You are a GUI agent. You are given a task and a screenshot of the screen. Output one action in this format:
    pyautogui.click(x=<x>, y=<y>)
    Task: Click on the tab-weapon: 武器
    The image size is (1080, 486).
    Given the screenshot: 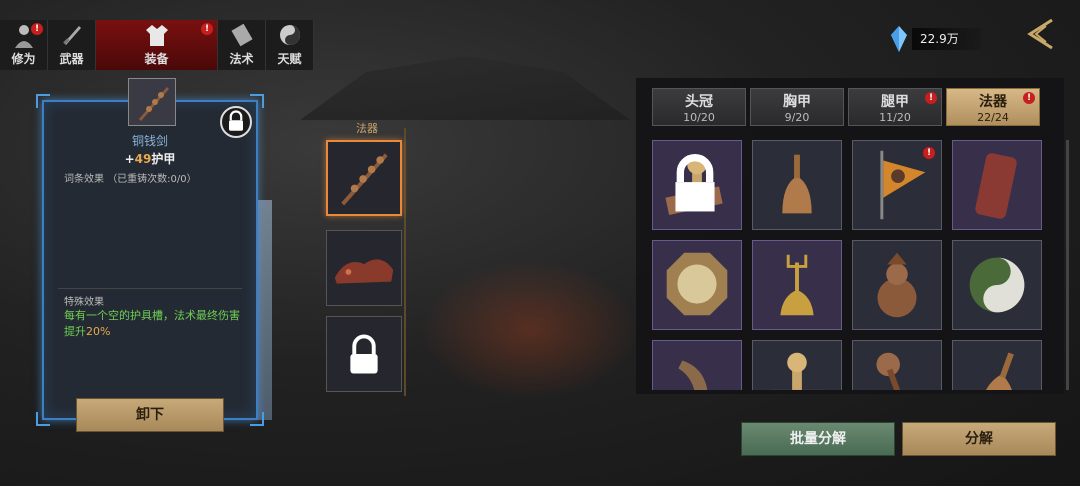 What is the action you would take?
    pyautogui.click(x=72, y=45)
    